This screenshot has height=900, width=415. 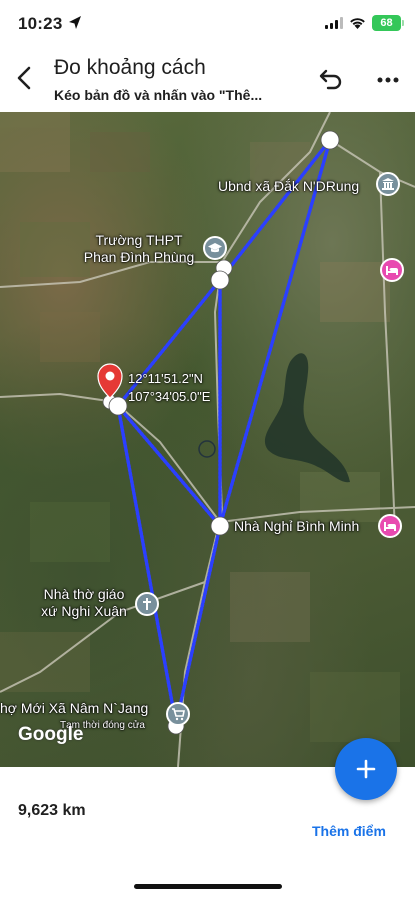 What do you see at coordinates (330, 80) in the screenshot?
I see `undo-icon` at bounding box center [330, 80].